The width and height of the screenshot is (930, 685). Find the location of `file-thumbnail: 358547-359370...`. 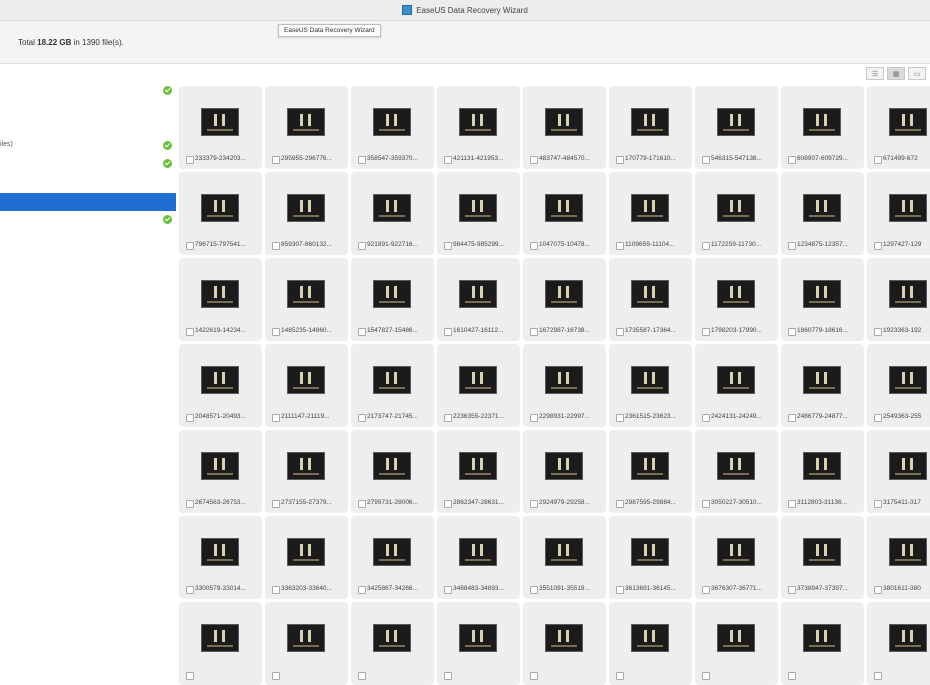

file-thumbnail: 358547-359370... is located at coordinates (392, 127).